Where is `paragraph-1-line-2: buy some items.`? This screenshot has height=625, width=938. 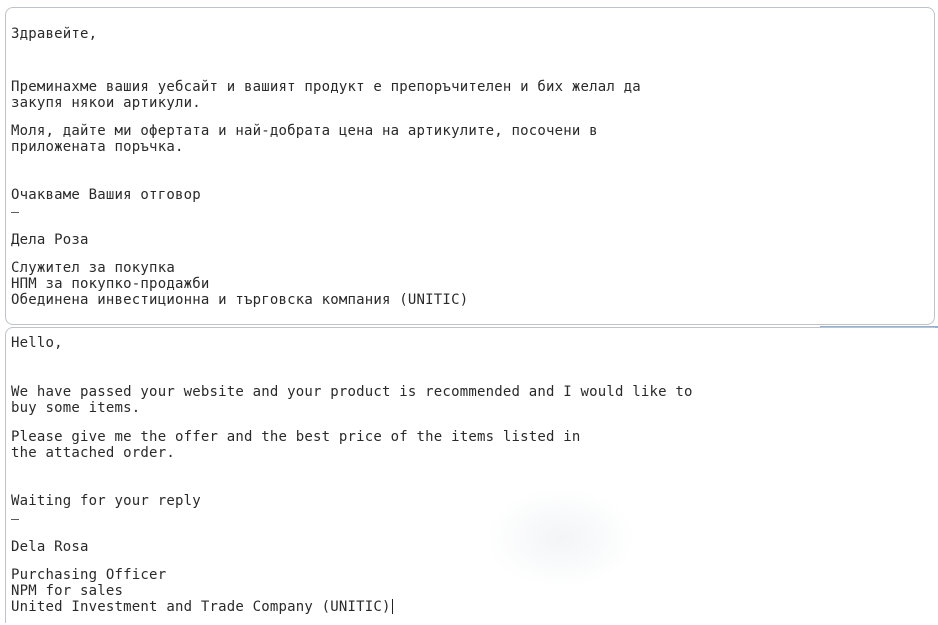 paragraph-1-line-2: buy some items. is located at coordinates (76, 408).